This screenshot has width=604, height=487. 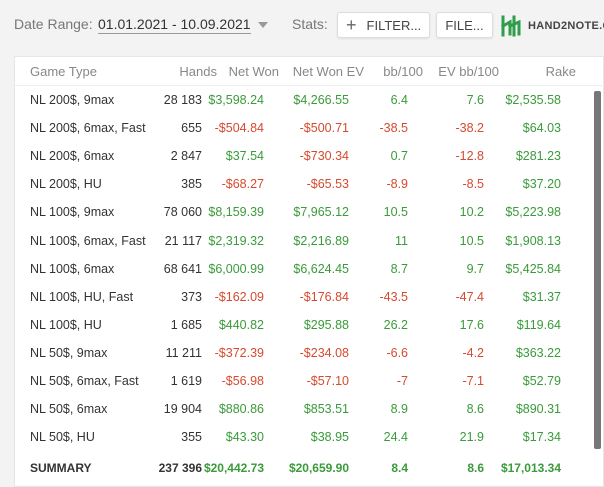 I want to click on cell-game-type: NL 100$, 6max, so click(x=72, y=268).